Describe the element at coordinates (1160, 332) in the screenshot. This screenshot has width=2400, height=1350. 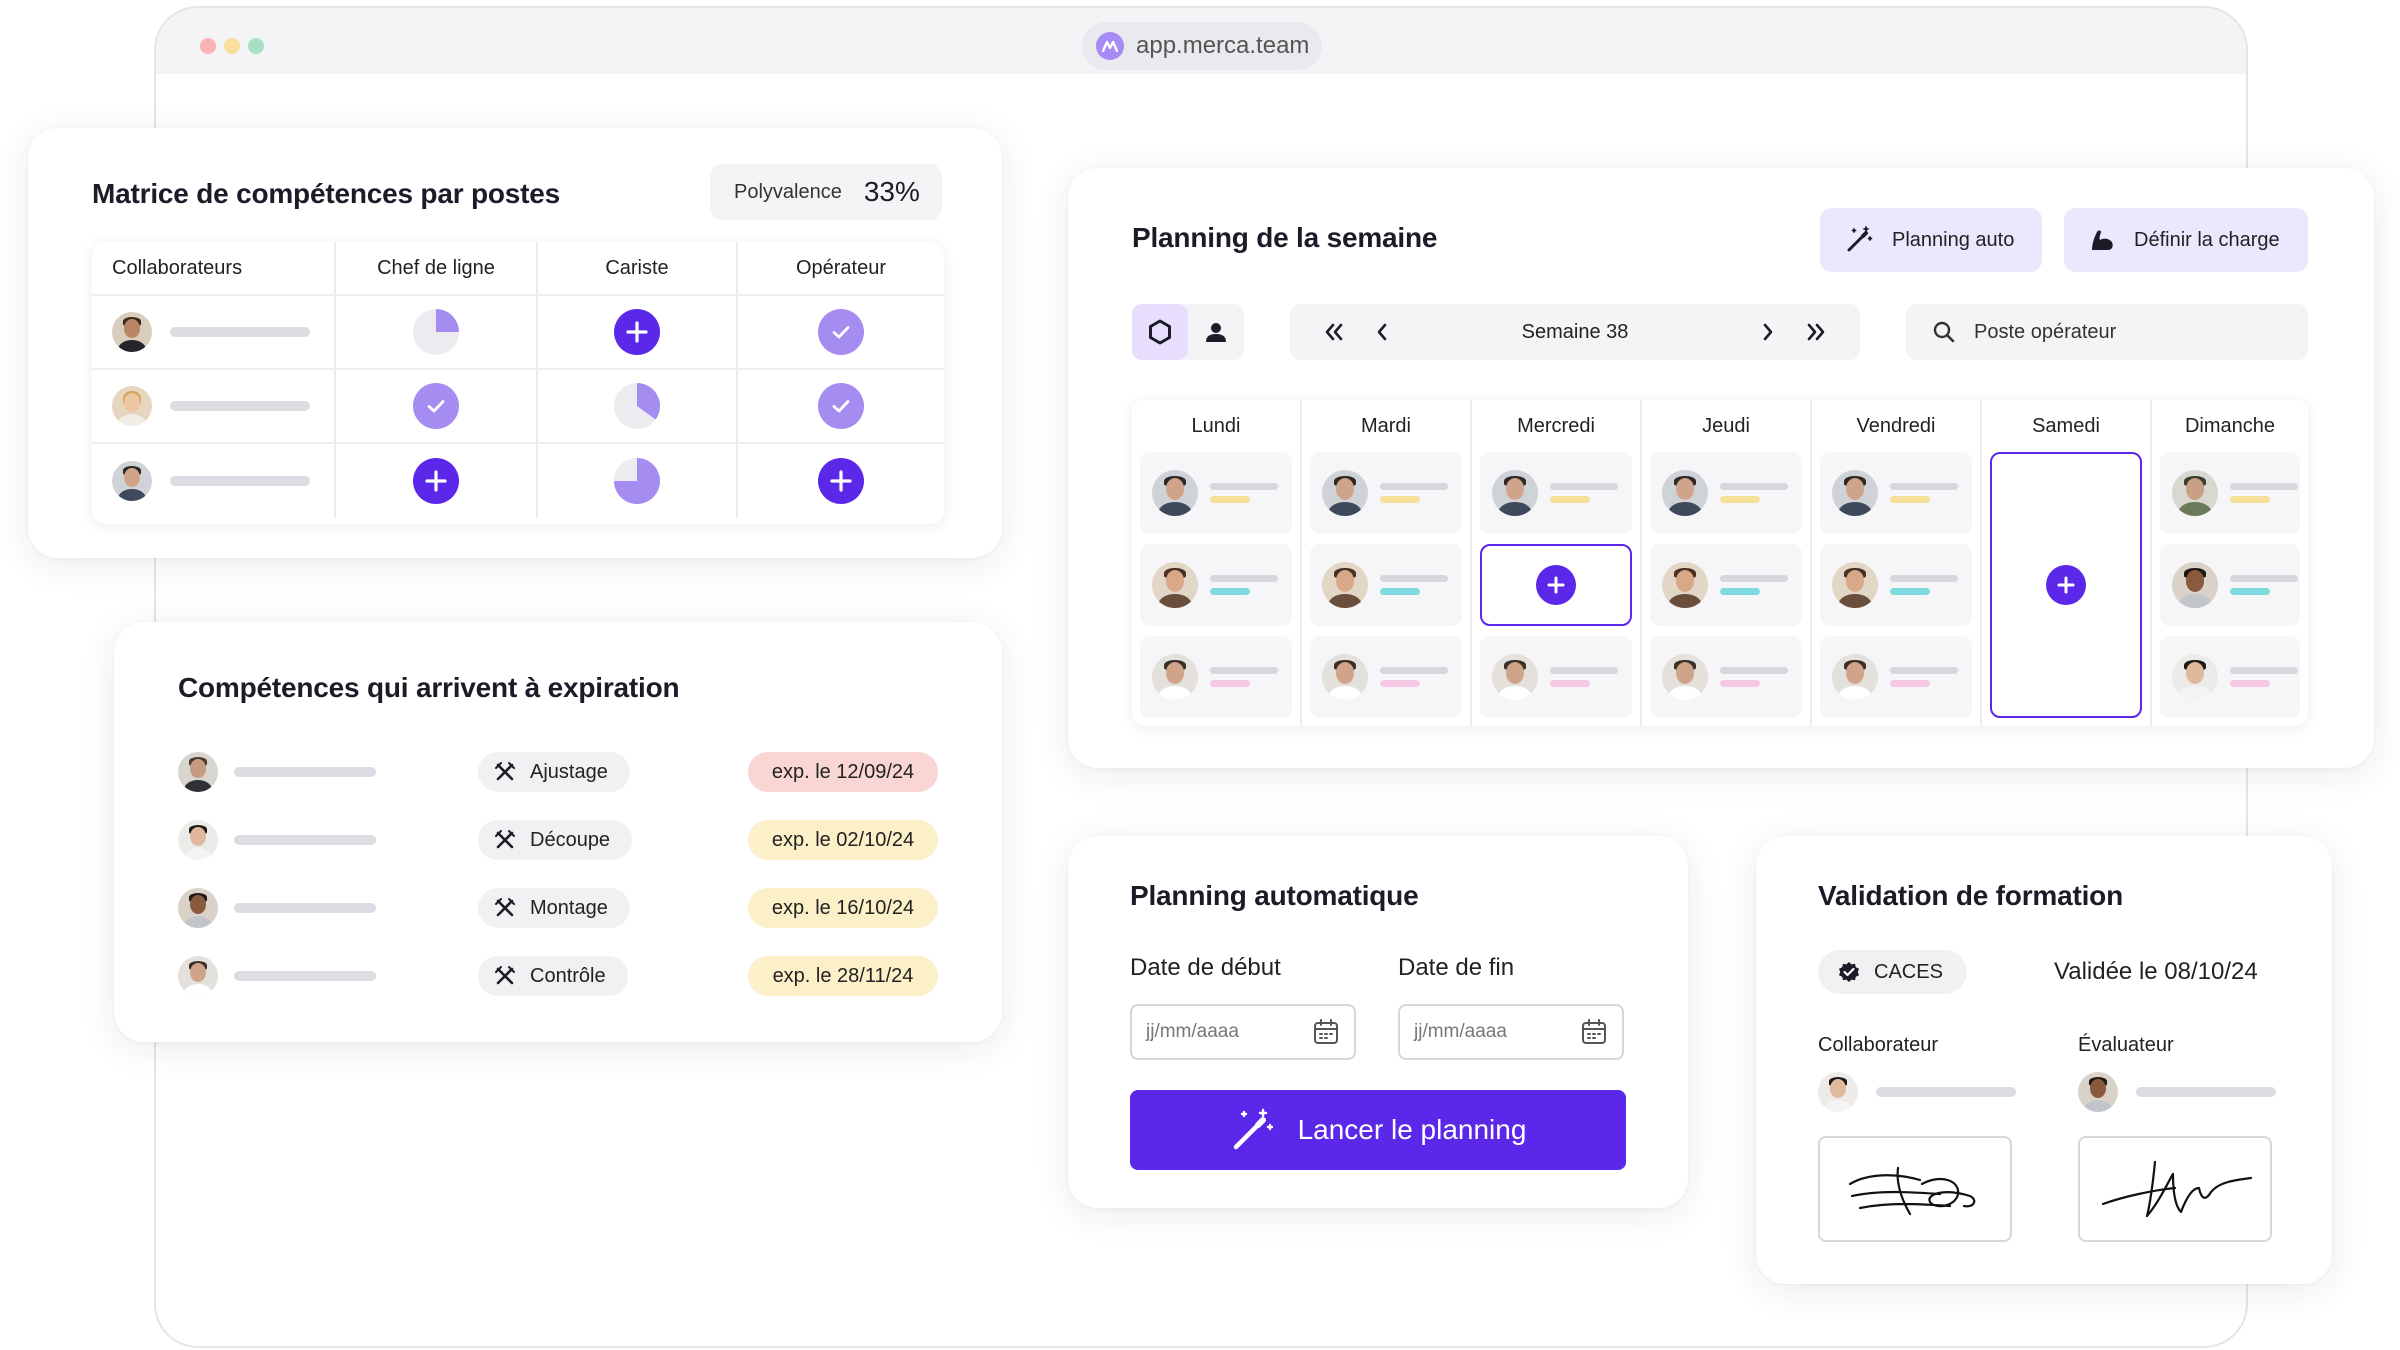
I see `view-by-station-toggle` at that location.